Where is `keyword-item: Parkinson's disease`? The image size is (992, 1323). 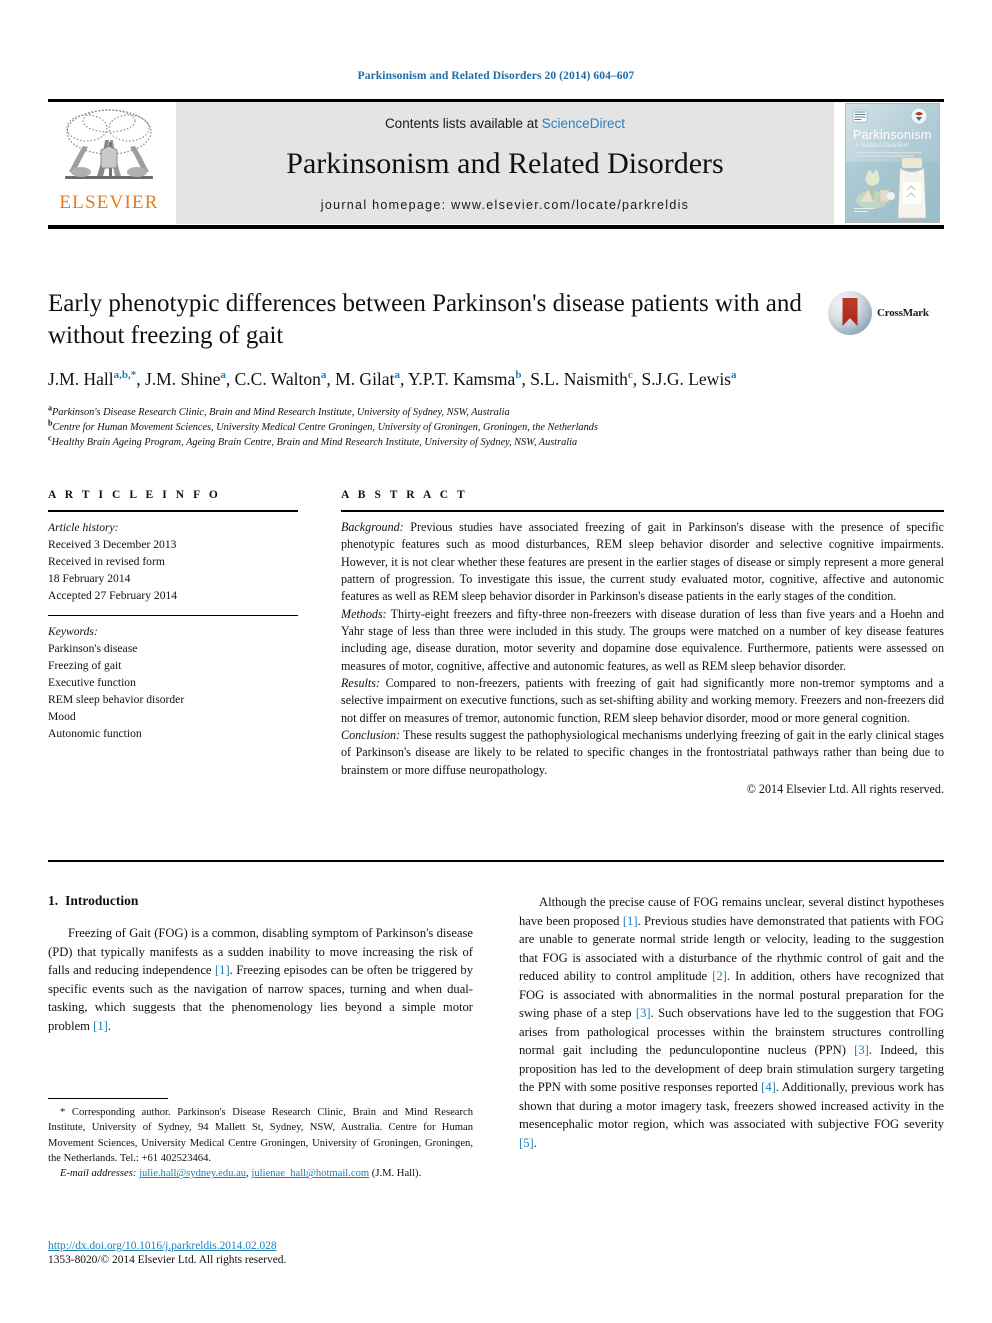 keyword-item: Parkinson's disease is located at coordinates (93, 649).